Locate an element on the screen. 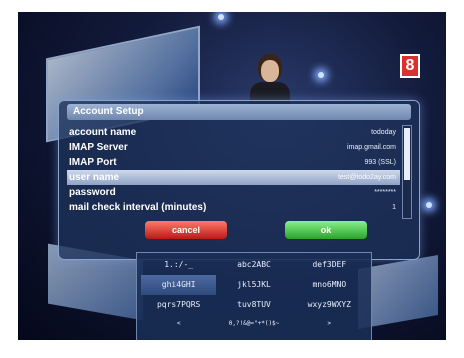  keyboard-key: jkl5JKL is located at coordinates (253, 285).